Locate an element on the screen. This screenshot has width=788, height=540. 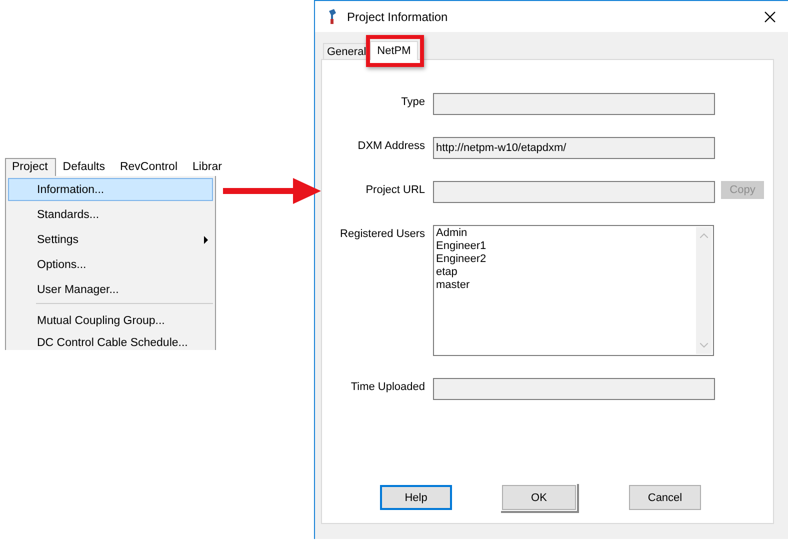
app-icon is located at coordinates (332, 16).